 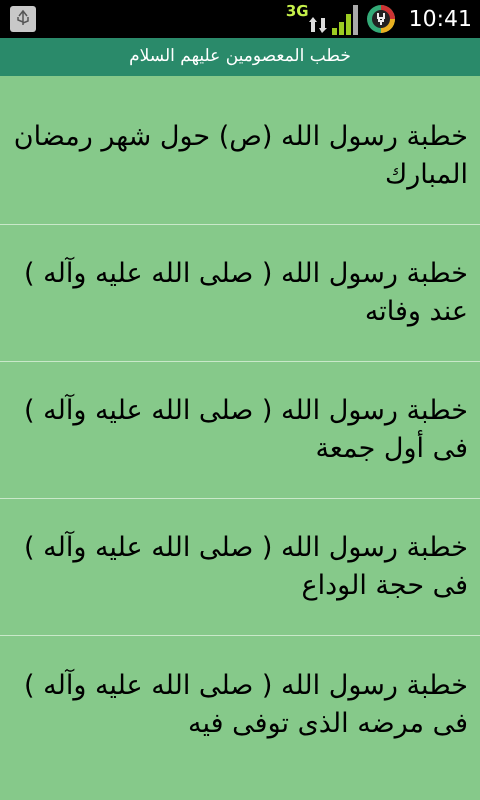 What do you see at coordinates (240, 293) in the screenshot?
I see `list-item: خطبة رسول الله ( صلى الله عليه وآله ) عند وفاته` at bounding box center [240, 293].